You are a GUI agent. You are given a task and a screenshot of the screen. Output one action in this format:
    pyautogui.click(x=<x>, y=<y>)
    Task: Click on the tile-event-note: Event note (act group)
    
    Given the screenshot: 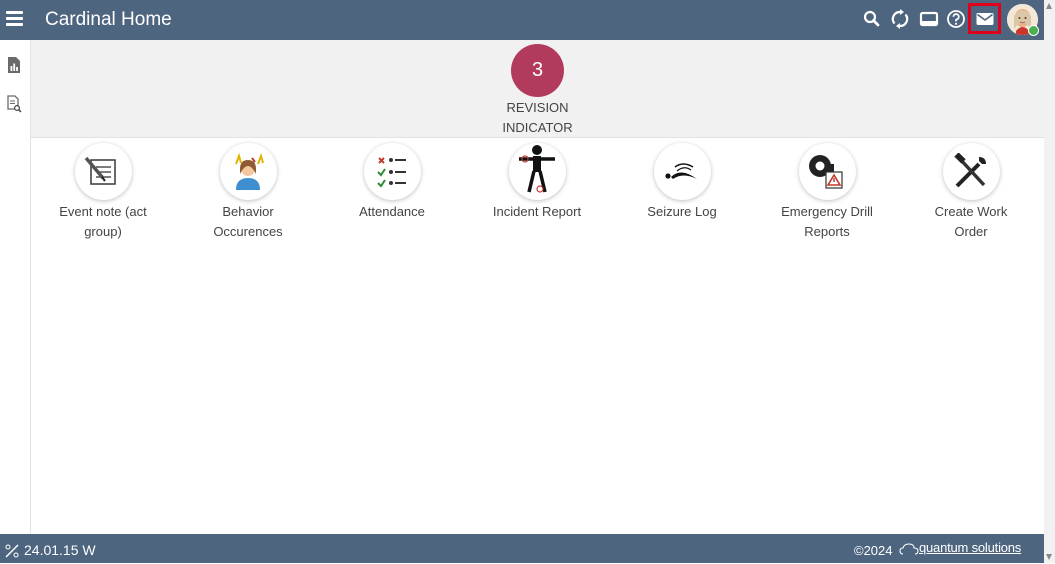 What is the action you would take?
    pyautogui.click(x=103, y=192)
    